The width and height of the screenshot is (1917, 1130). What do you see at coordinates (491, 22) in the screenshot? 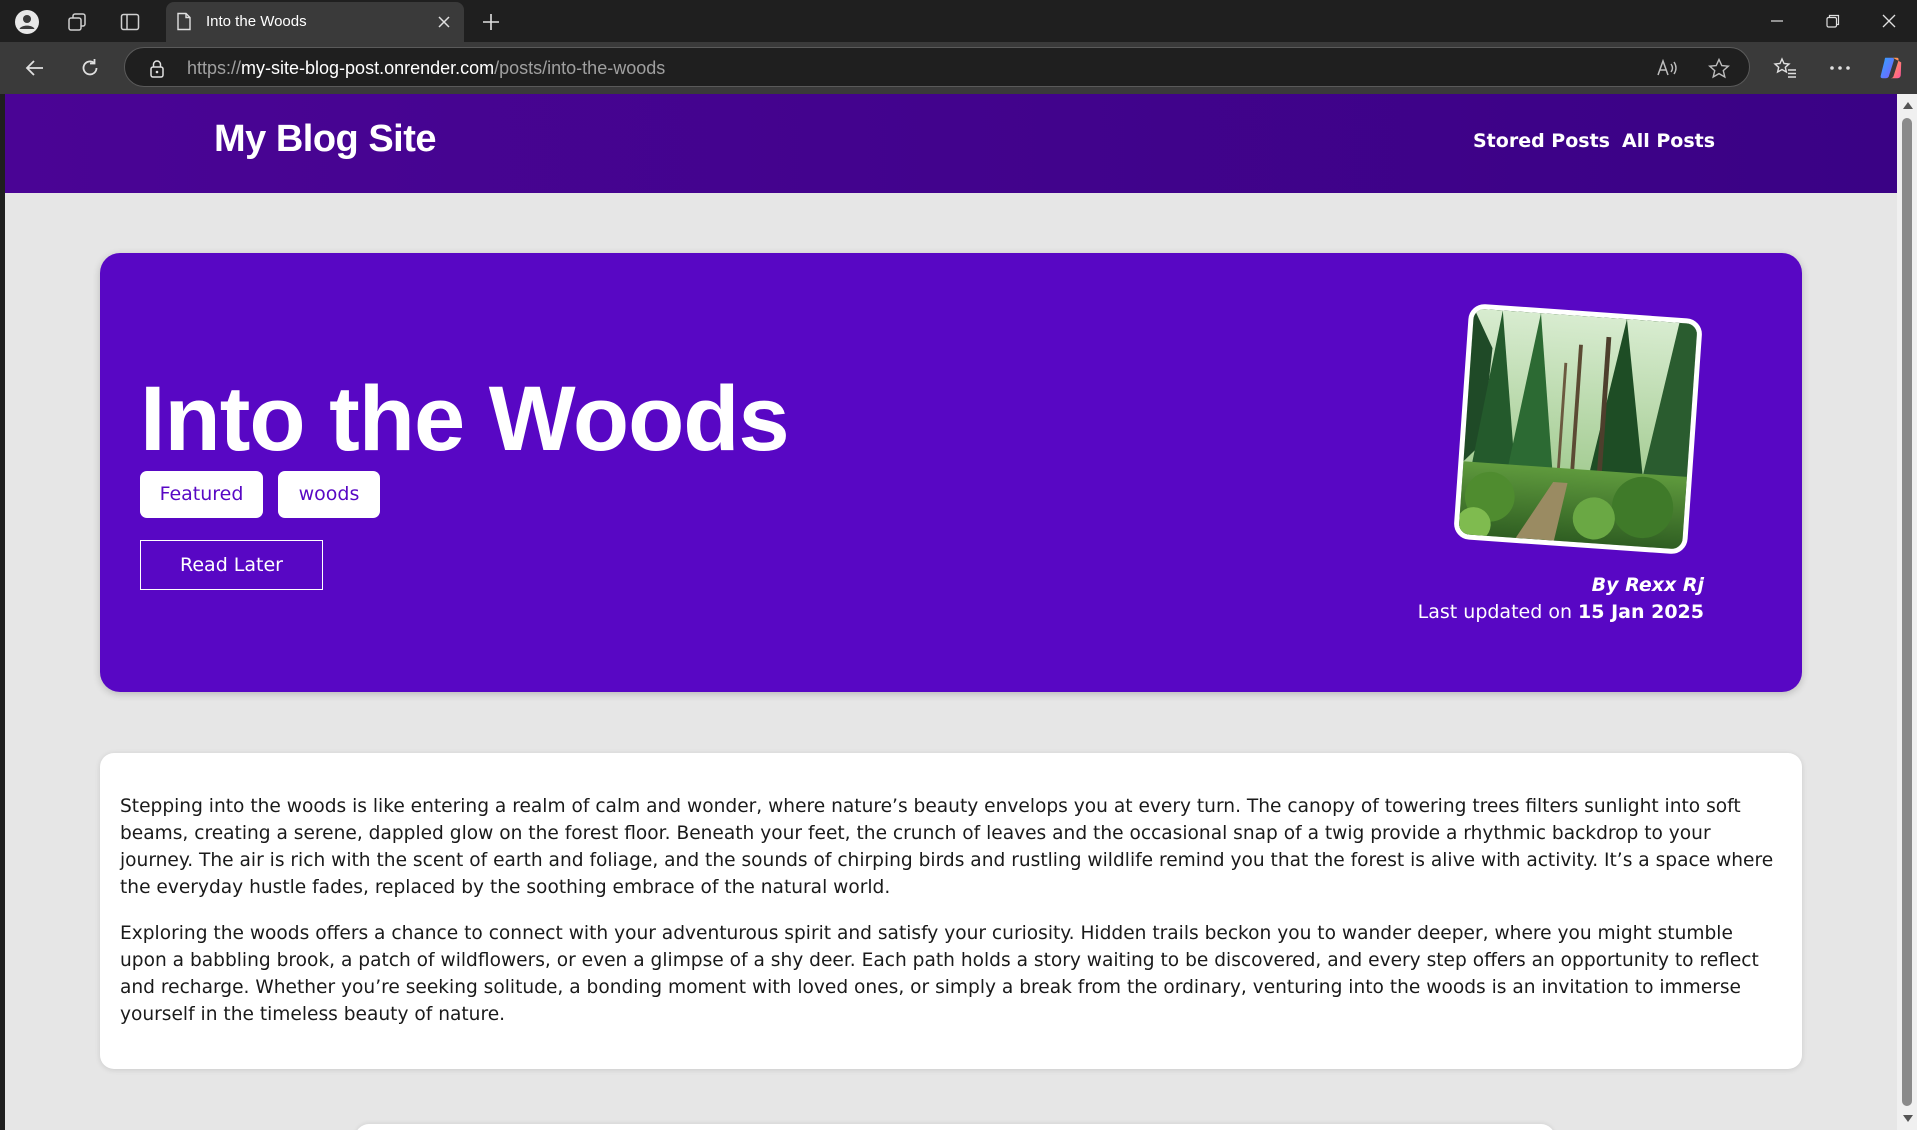
I see `new-tab-icon` at bounding box center [491, 22].